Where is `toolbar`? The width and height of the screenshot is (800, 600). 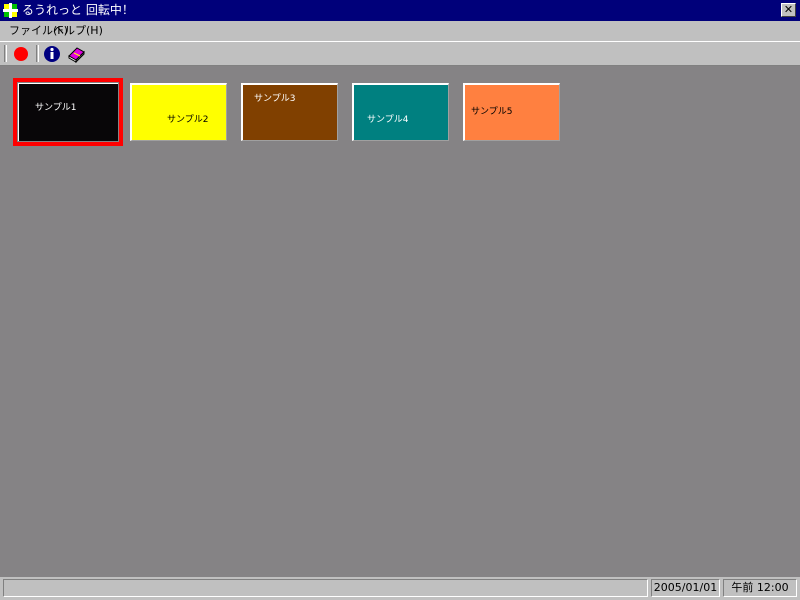
toolbar is located at coordinates (400, 53).